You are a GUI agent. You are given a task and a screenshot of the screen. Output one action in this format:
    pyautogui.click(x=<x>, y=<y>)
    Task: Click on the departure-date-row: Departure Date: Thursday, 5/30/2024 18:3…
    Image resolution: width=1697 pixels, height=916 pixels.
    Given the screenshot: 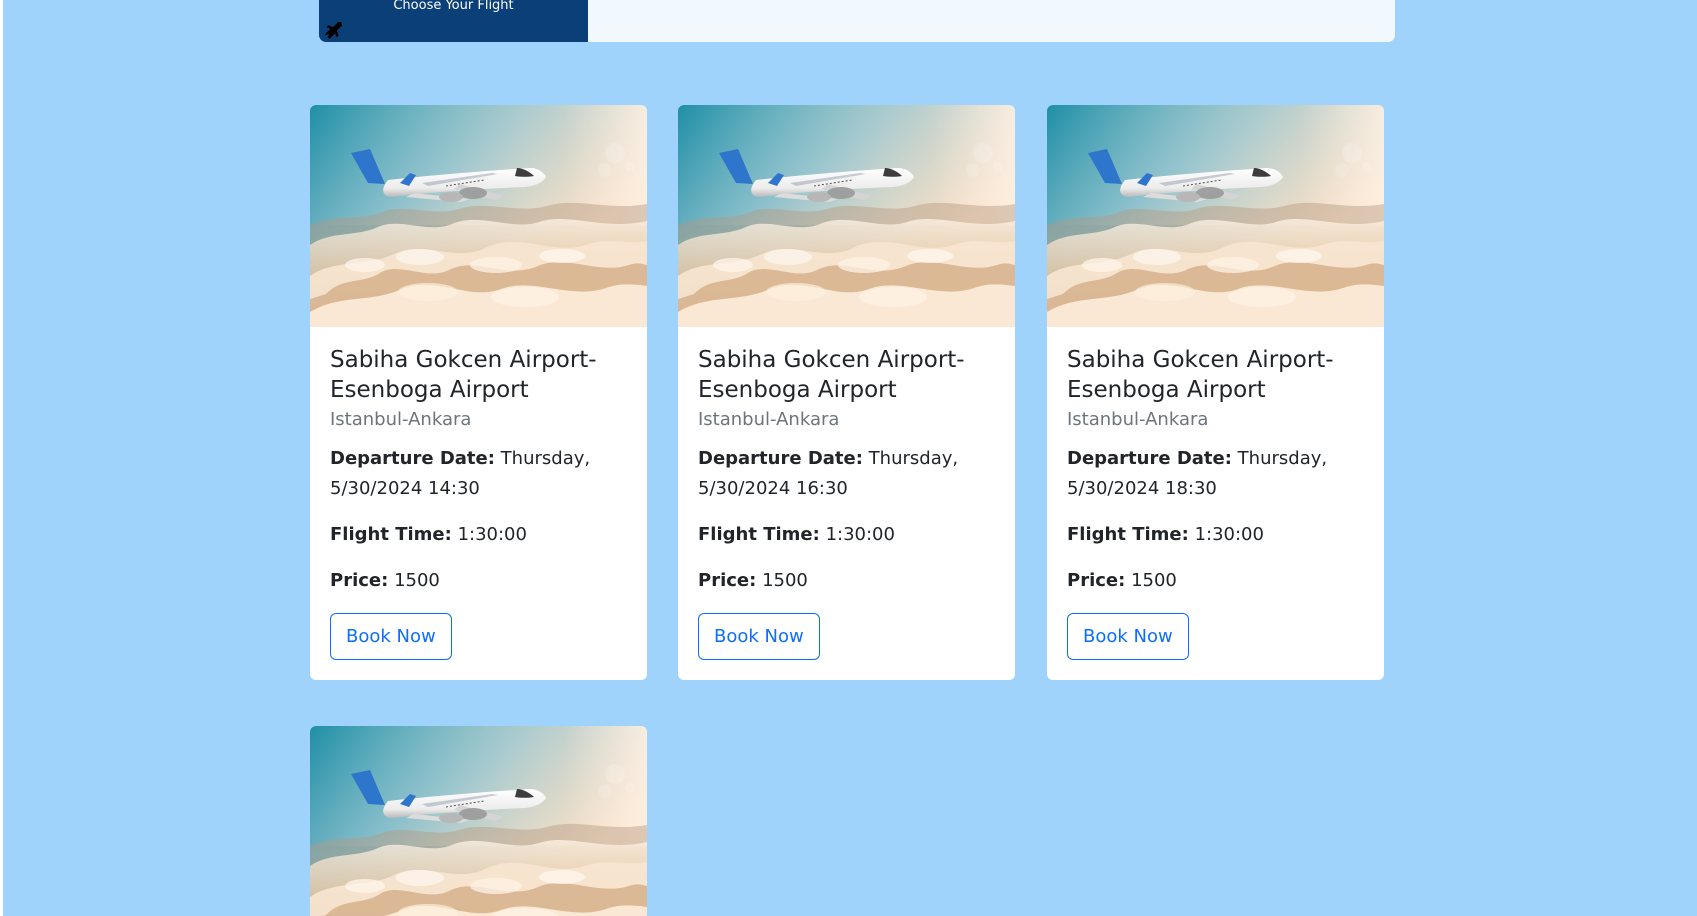 What is the action you would take?
    pyautogui.click(x=1215, y=474)
    